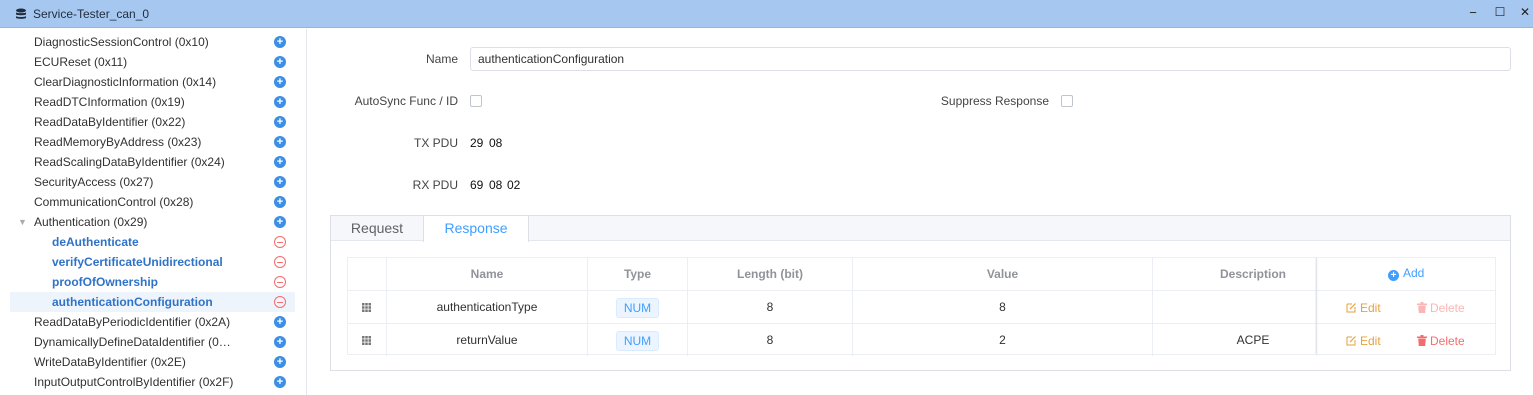  I want to click on tree-item-ecu-reset: ECUReset (0x11) +, so click(152, 62).